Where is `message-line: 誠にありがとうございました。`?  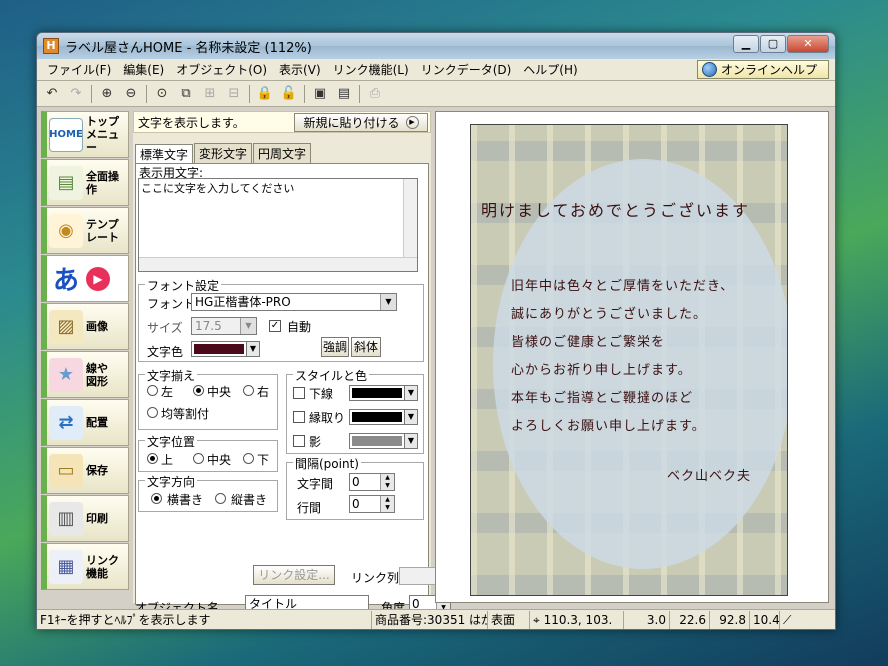
message-line: 誠にありがとうございました。 is located at coordinates (609, 312).